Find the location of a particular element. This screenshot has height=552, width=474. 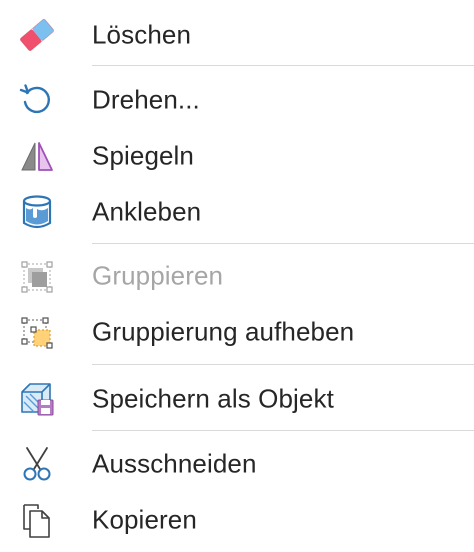

menu-item-label: Ausschneiden is located at coordinates (174, 463).